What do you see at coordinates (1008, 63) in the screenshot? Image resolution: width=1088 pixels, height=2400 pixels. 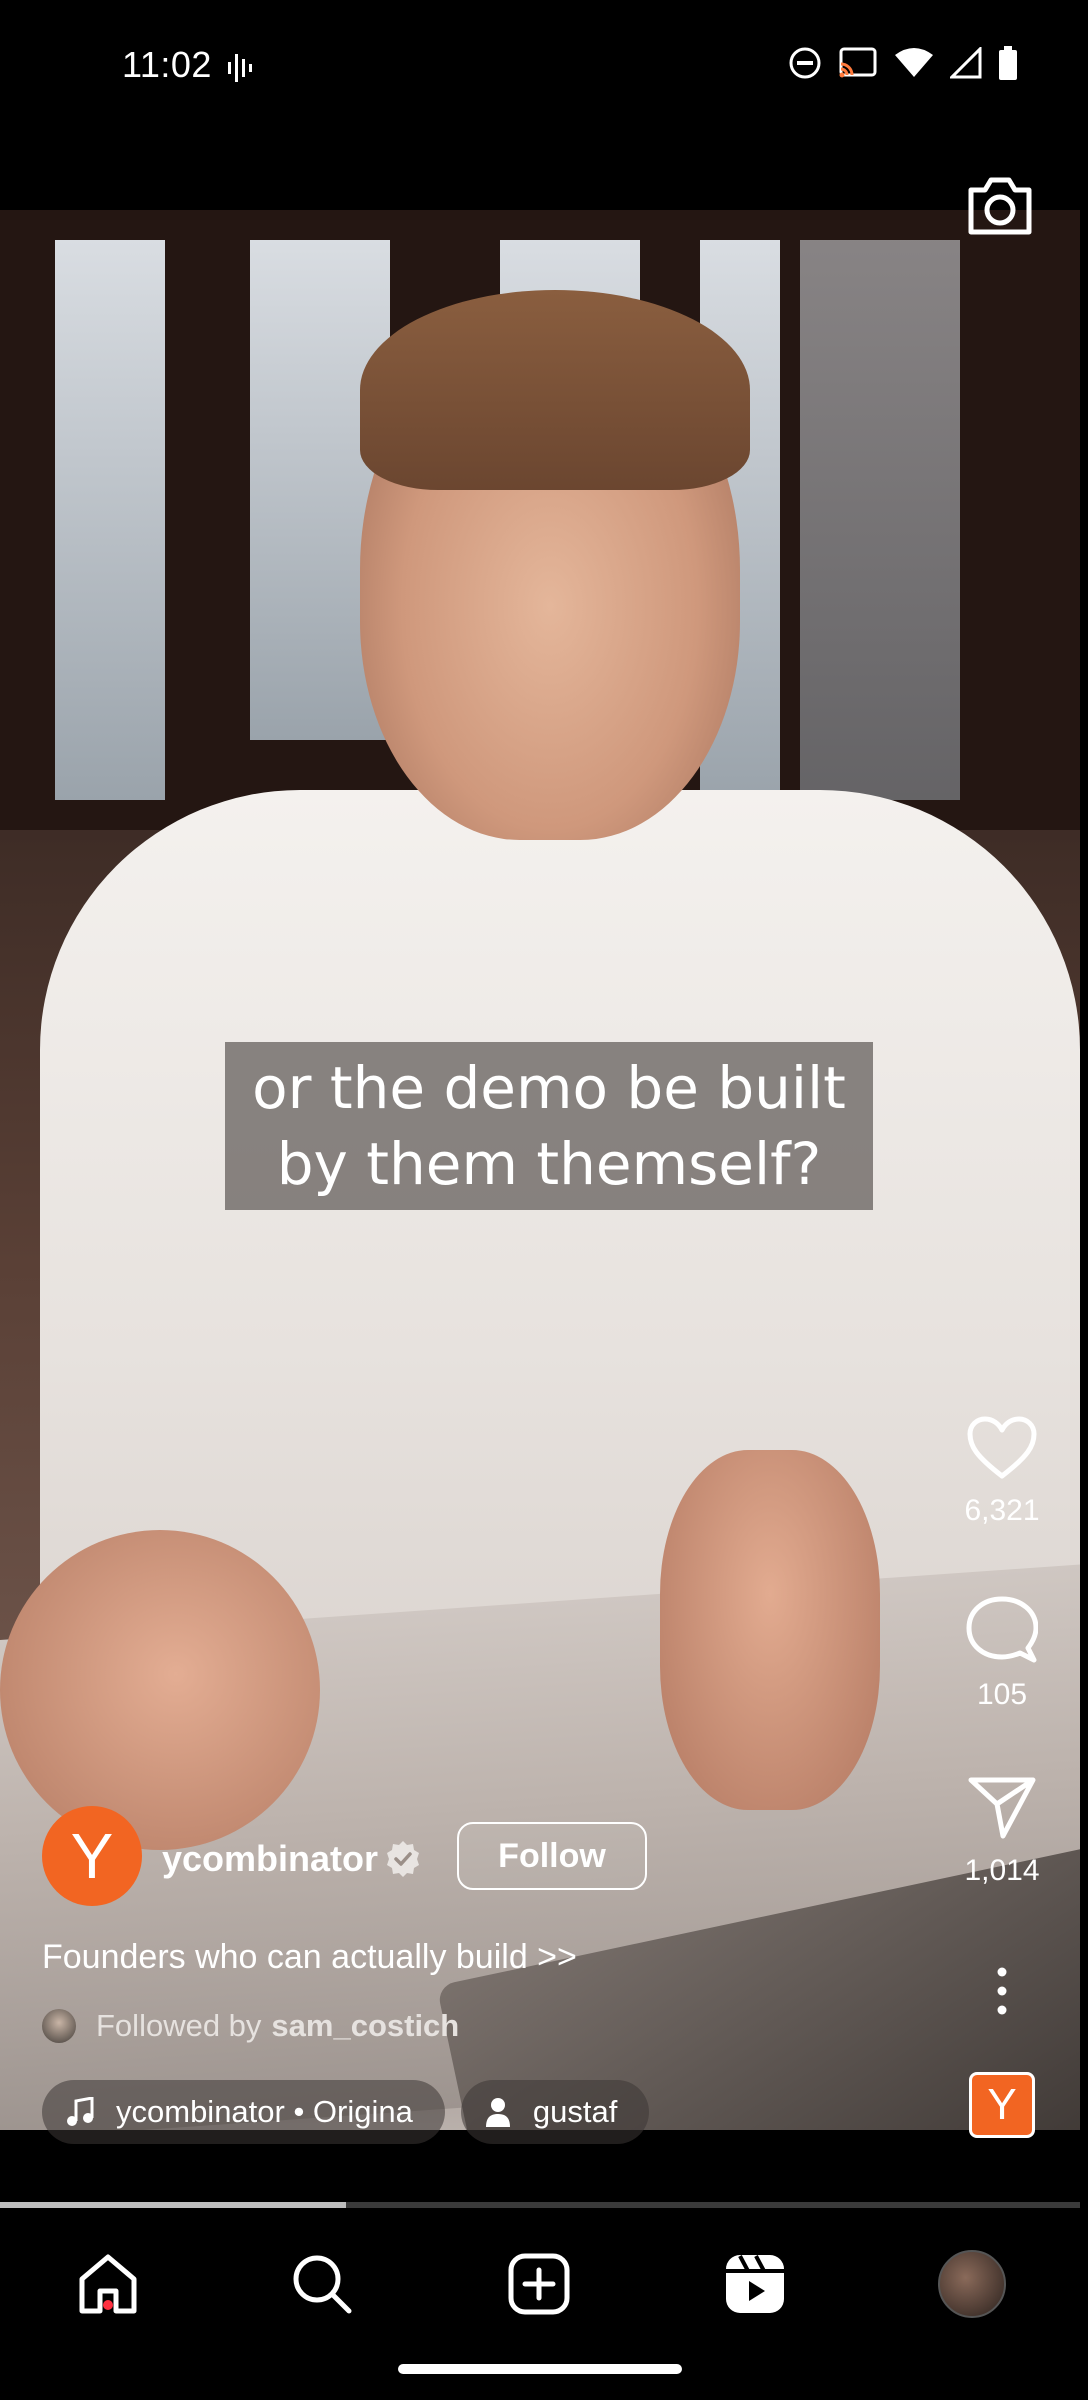 I see `battery-icon` at bounding box center [1008, 63].